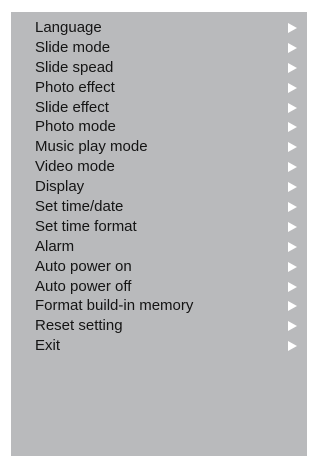  I want to click on menu-item-set-time-date: Set time/date, so click(166, 207).